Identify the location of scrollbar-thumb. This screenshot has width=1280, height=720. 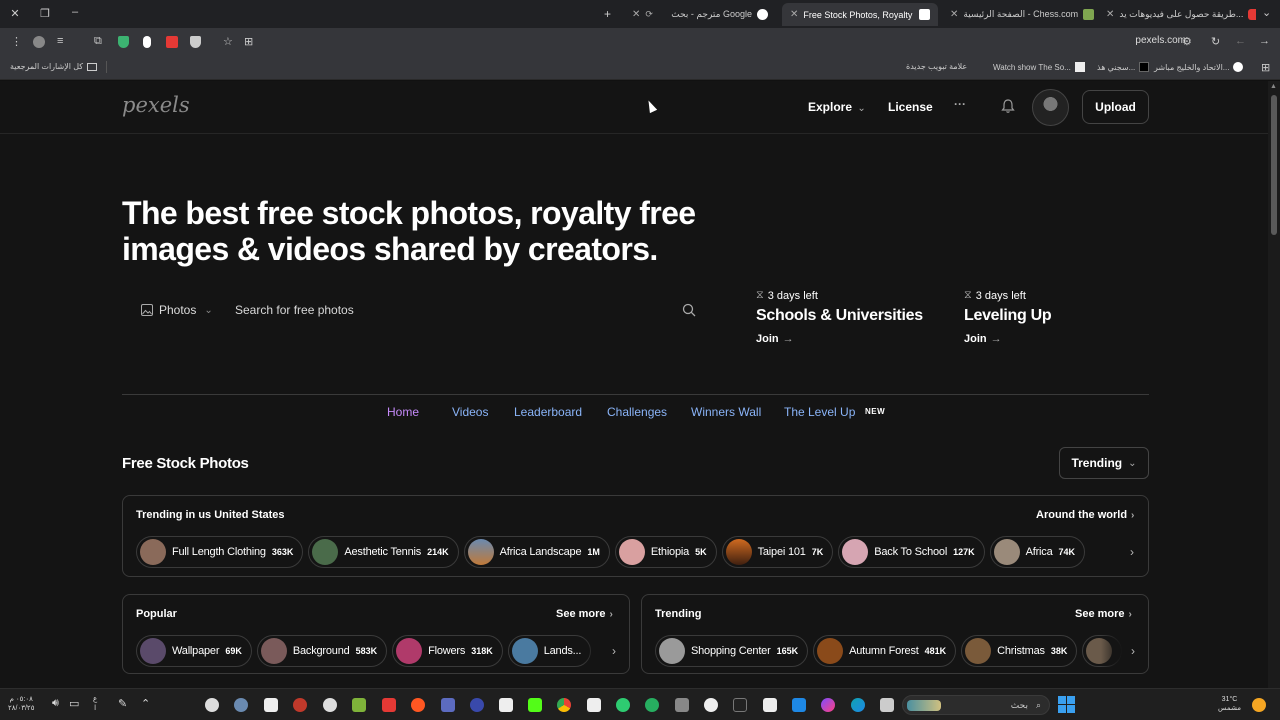
(1274, 165).